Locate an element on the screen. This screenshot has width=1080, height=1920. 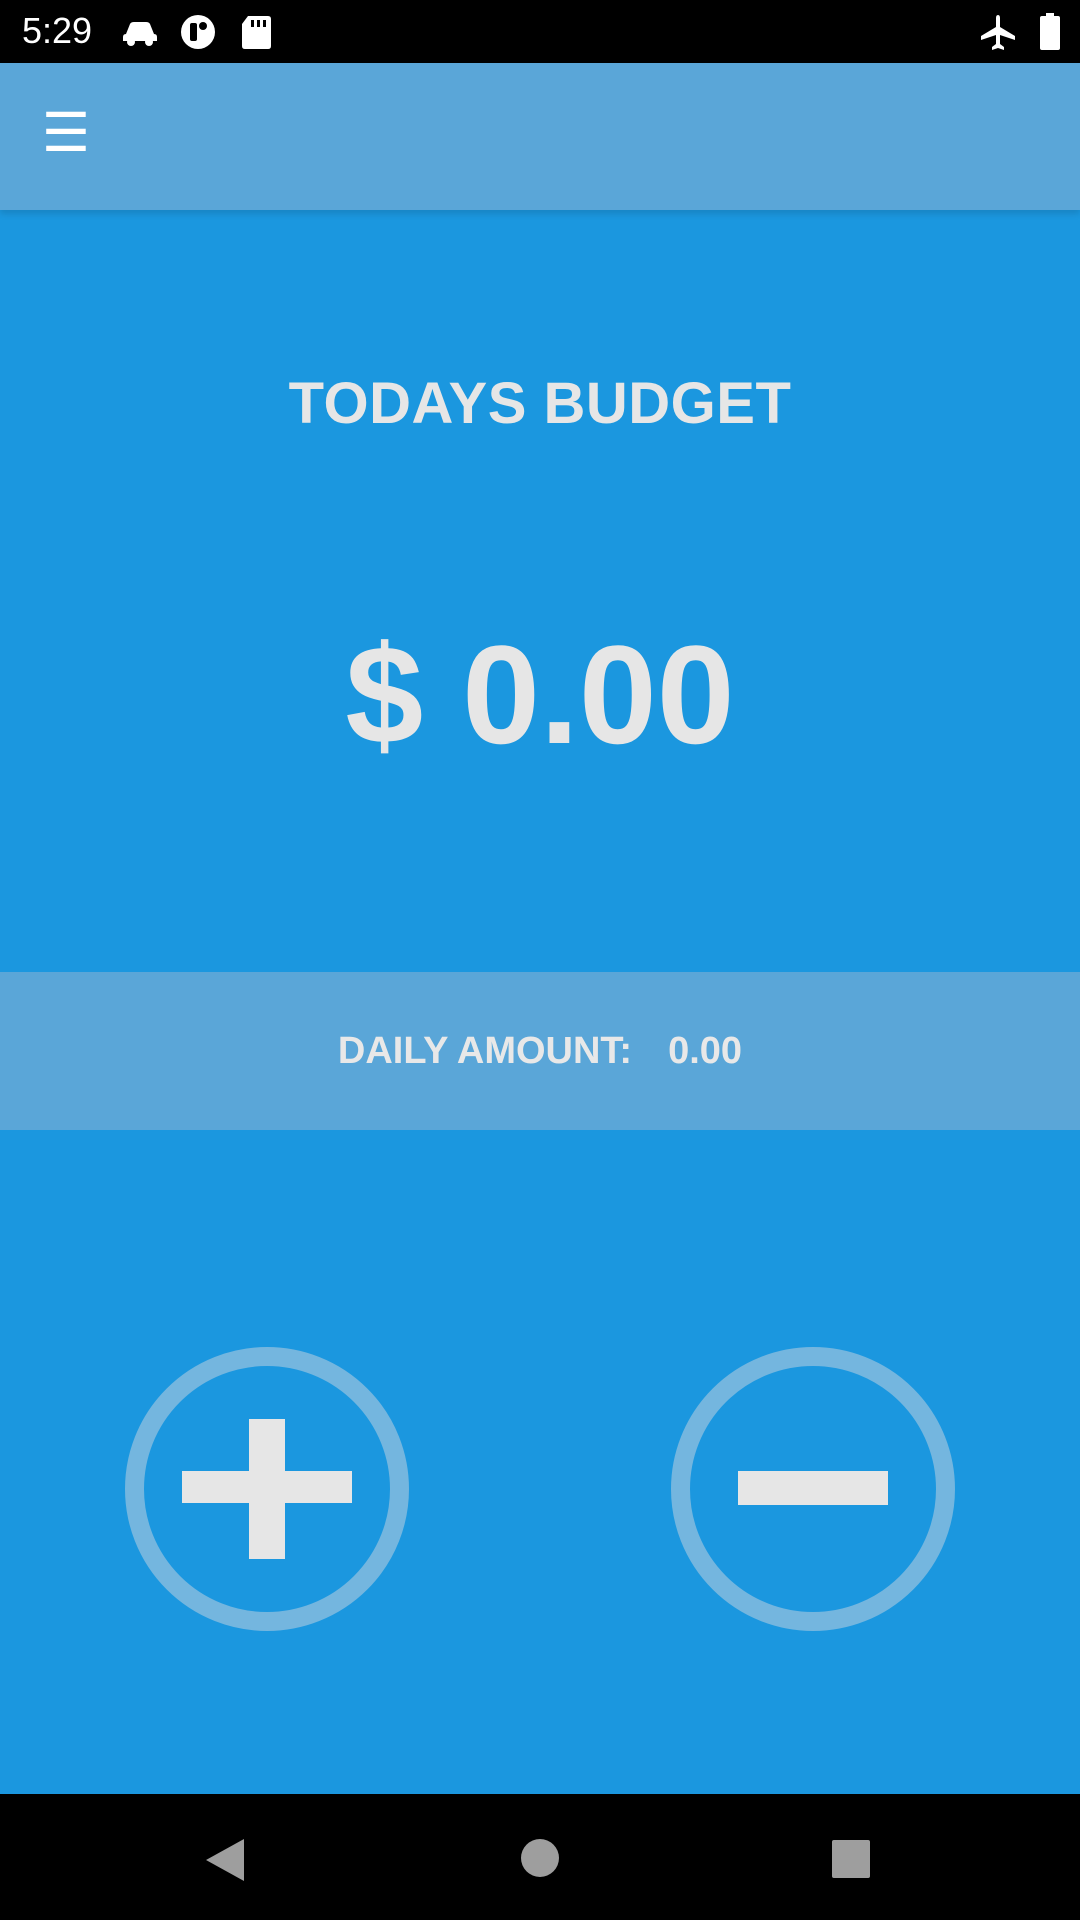
page-title: TODAYS BUDGET is located at coordinates (540, 403).